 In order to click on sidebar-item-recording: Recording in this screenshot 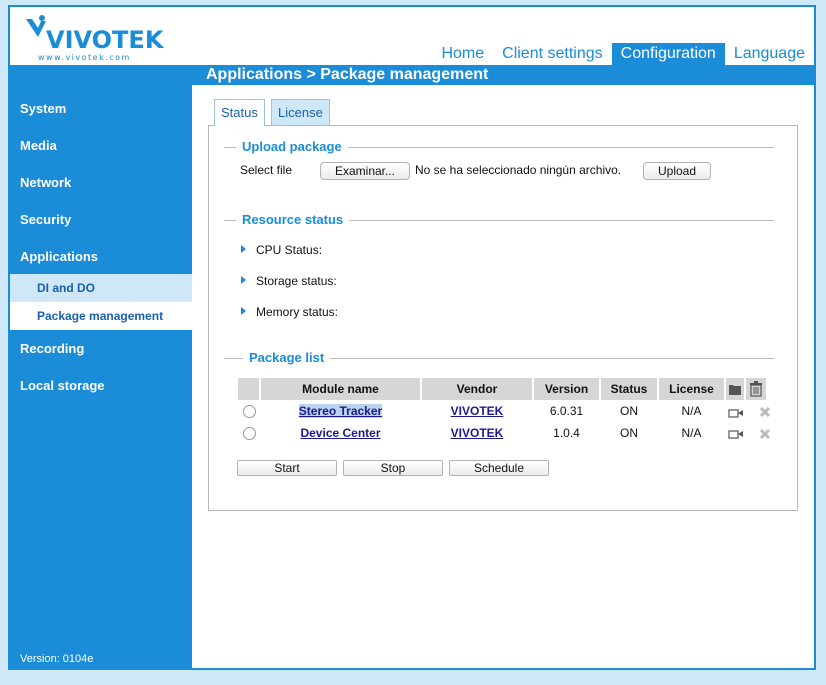, I will do `click(101, 349)`.